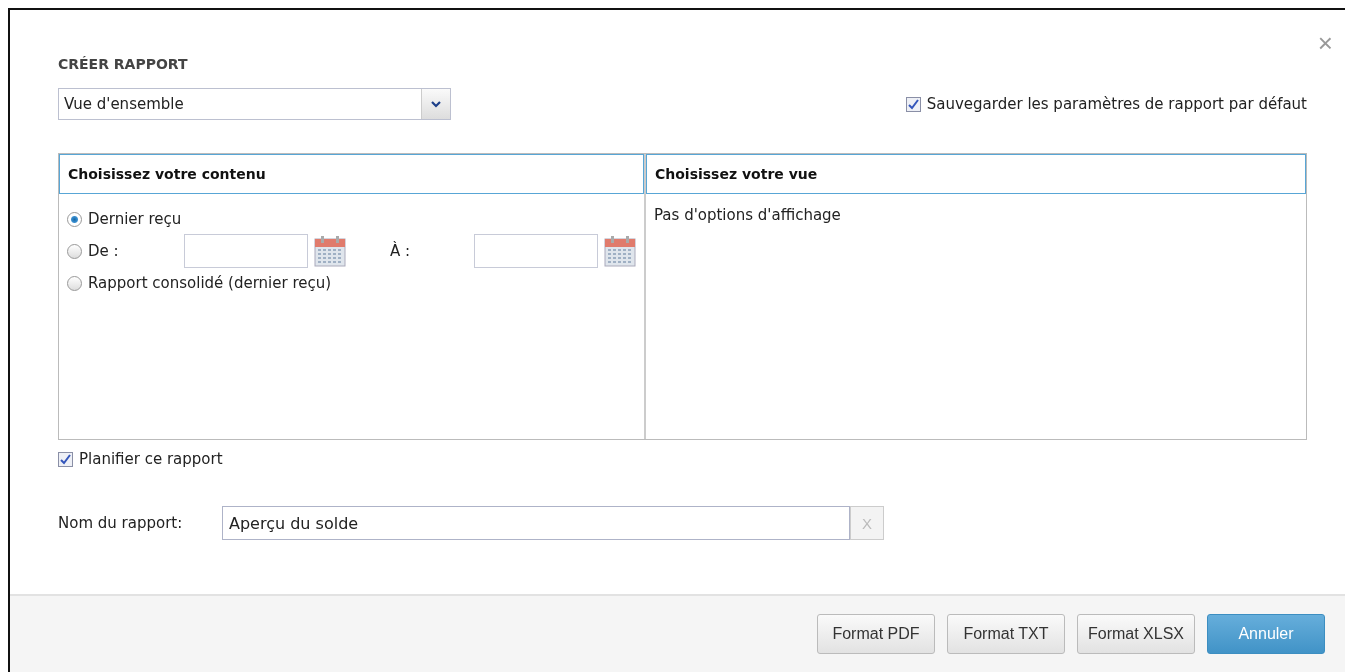  What do you see at coordinates (1005, 634) in the screenshot?
I see `export-button: Format TXT` at bounding box center [1005, 634].